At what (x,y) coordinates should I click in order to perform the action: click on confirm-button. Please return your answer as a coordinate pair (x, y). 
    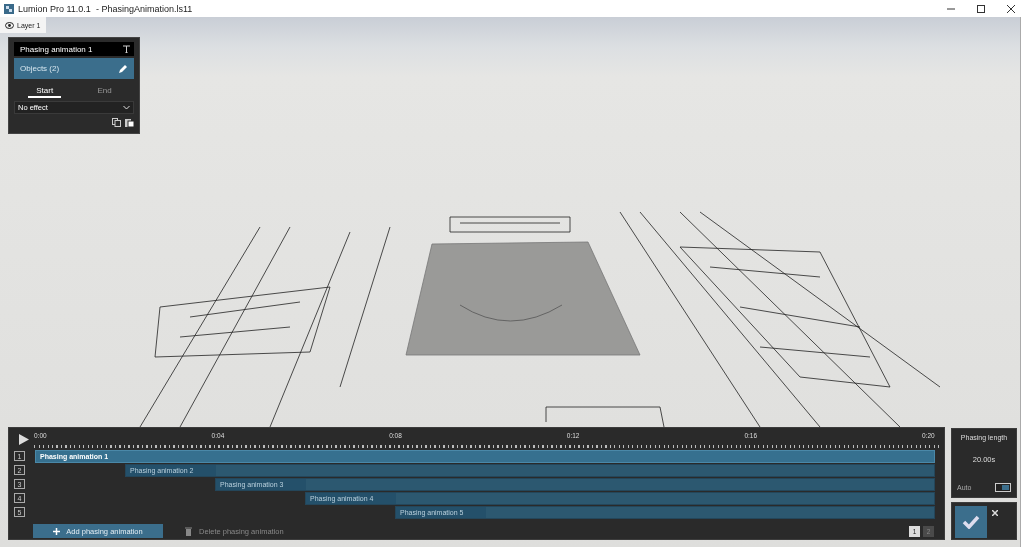
    Looking at the image, I should click on (971, 522).